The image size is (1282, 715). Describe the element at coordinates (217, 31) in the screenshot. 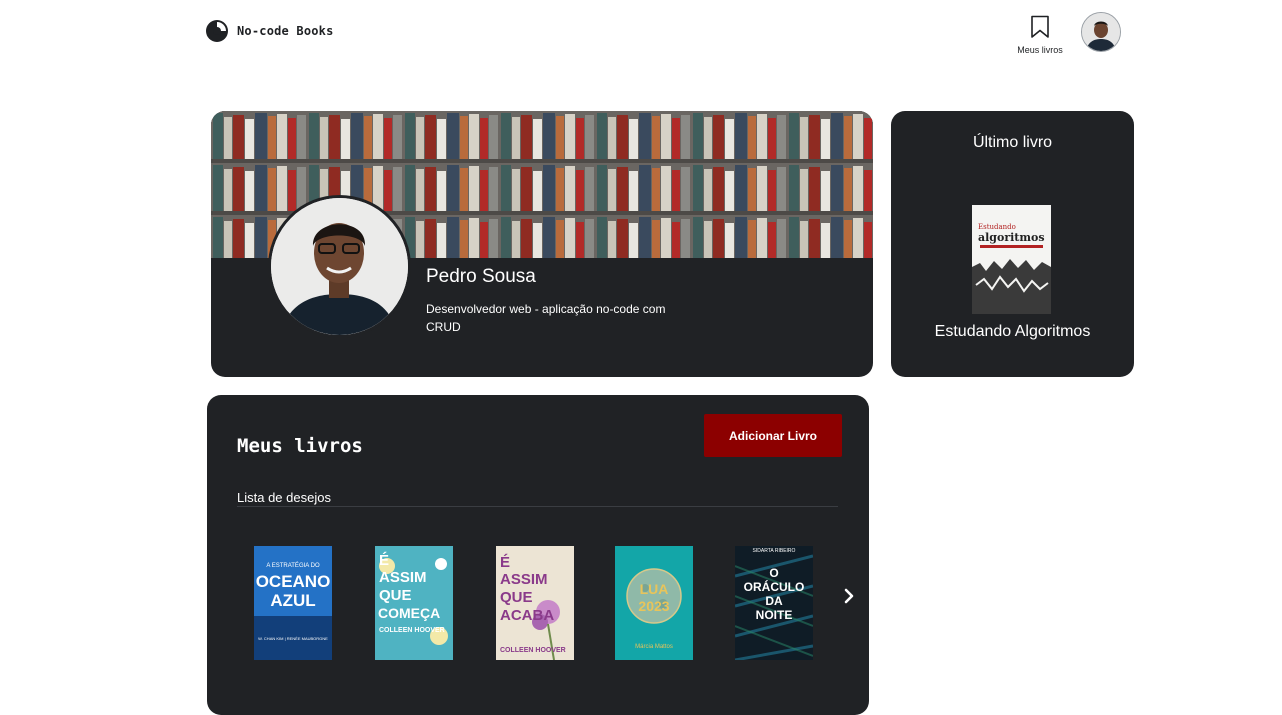

I see `logo-icon` at that location.